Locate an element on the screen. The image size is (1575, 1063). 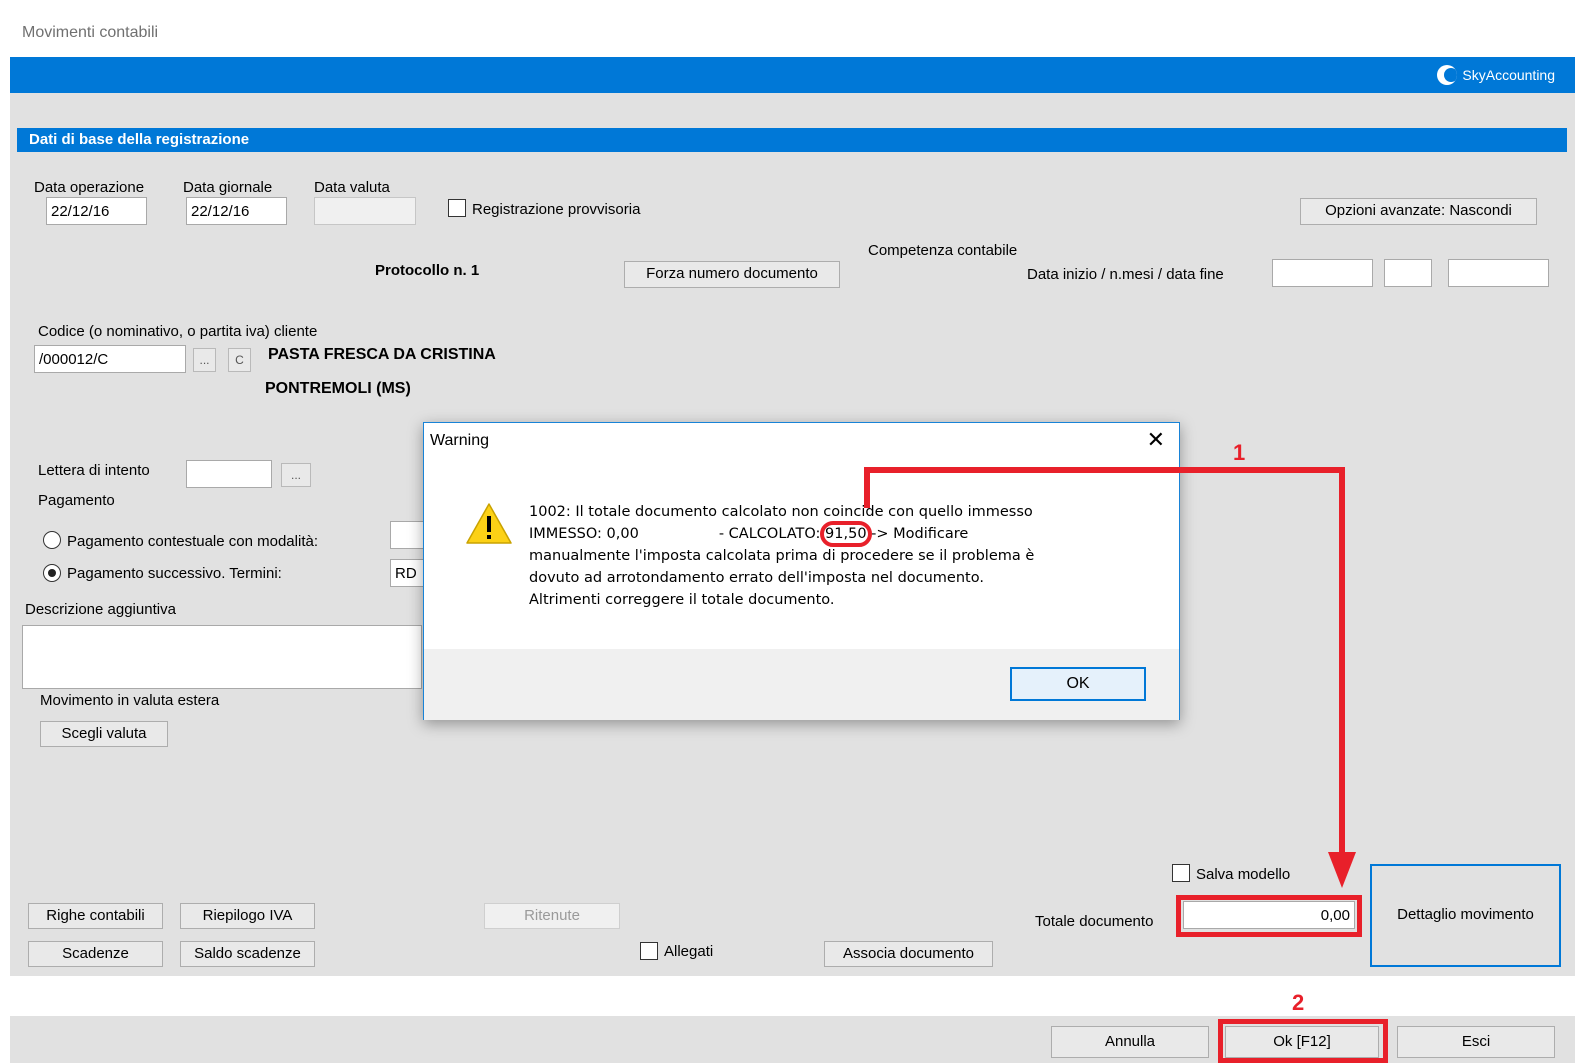
annotation-arrow is located at coordinates (1110, 677).